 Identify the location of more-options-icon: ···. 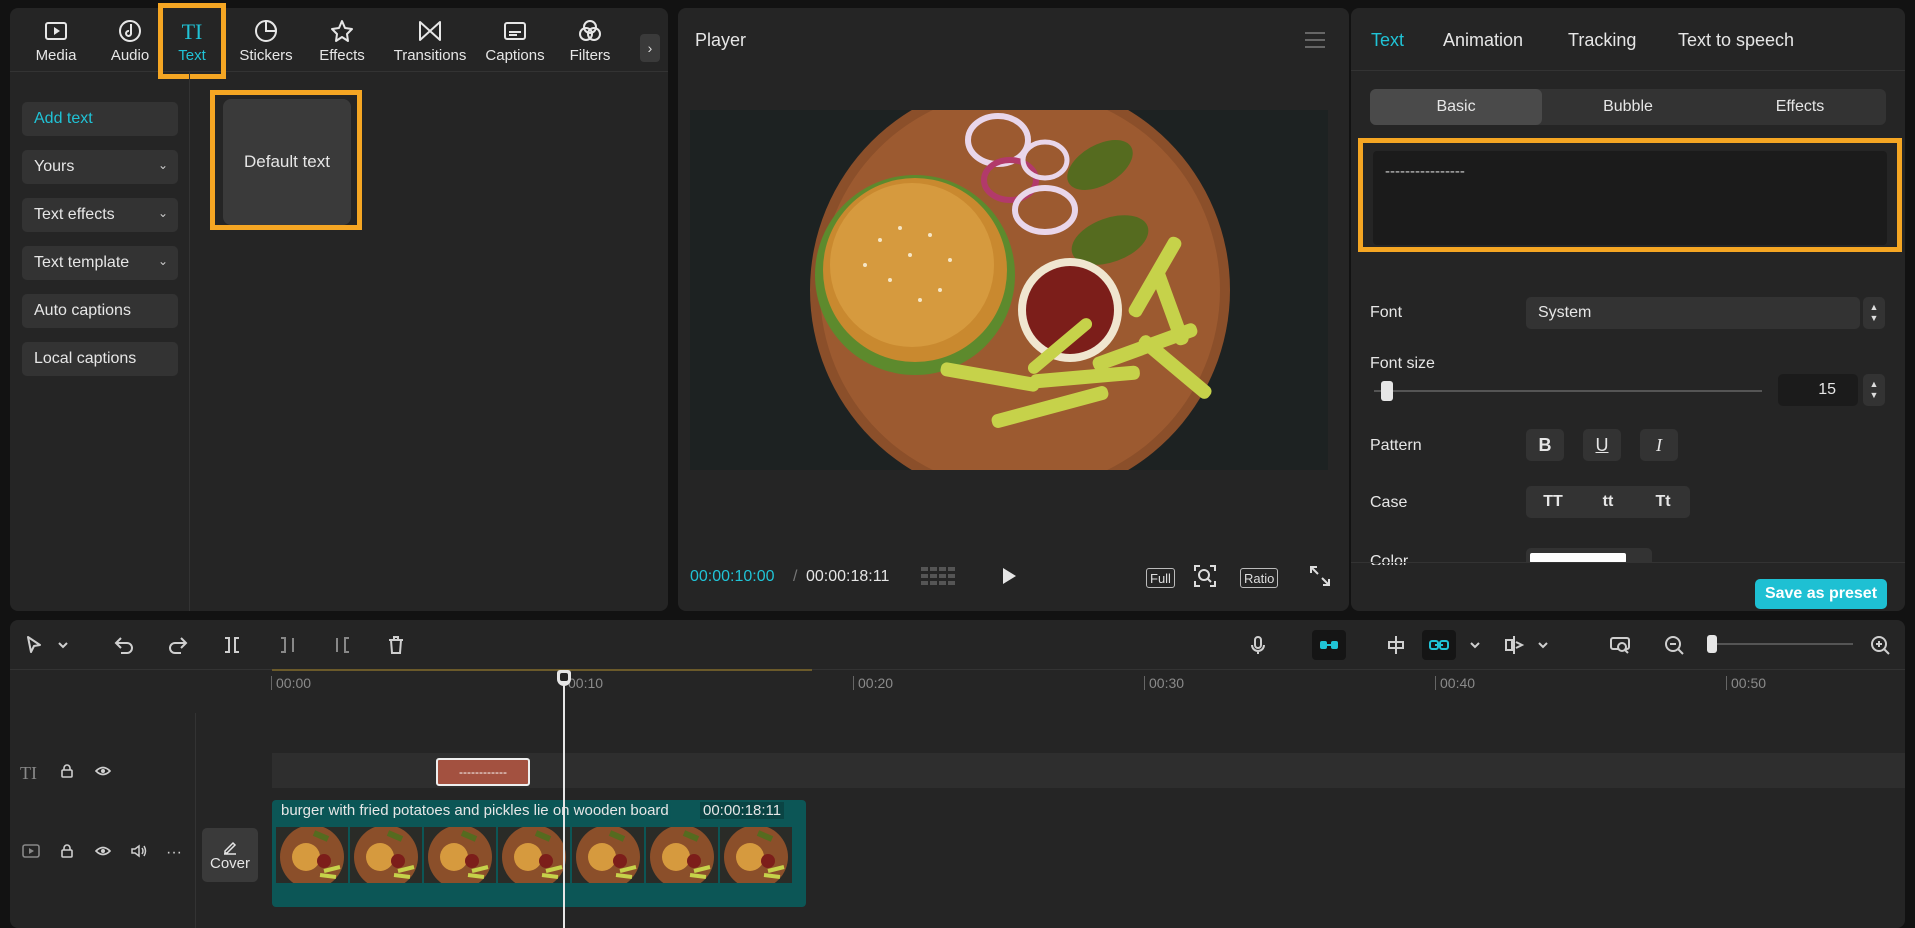
(174, 853).